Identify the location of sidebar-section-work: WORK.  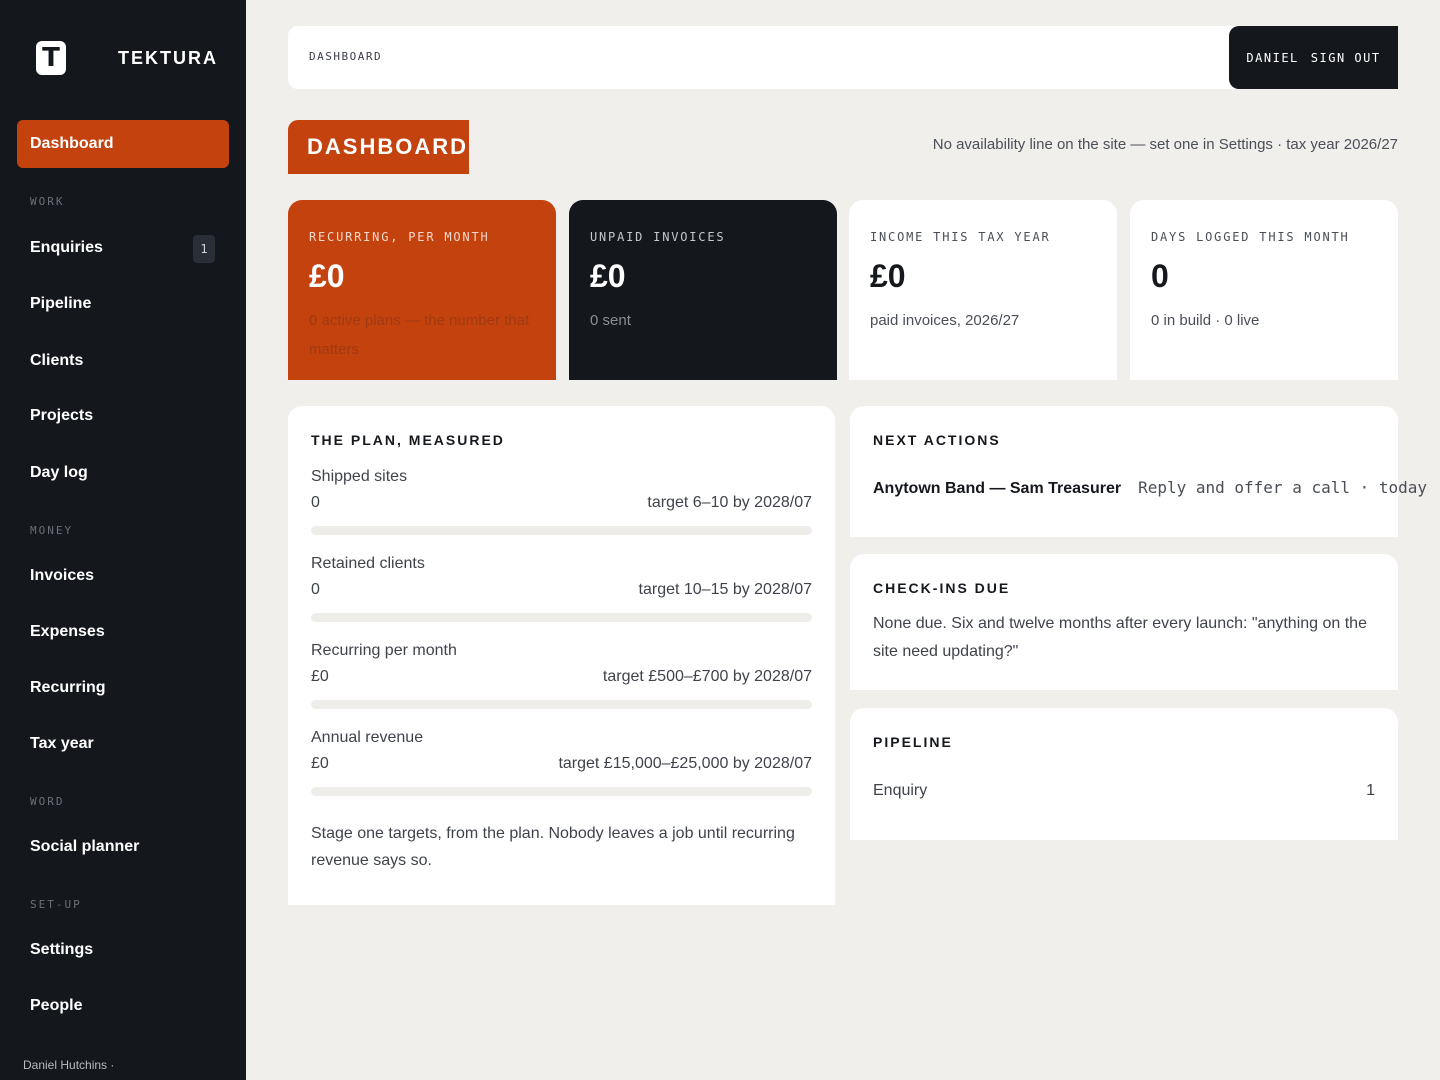
(47, 201).